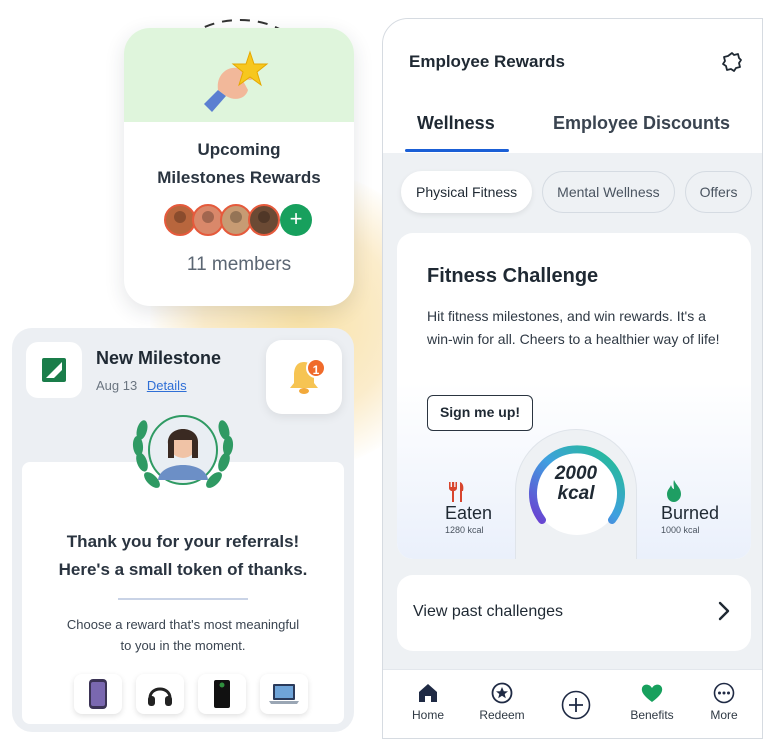 The image size is (763, 739). I want to click on chip-physical-fitness: Physical Fitness, so click(467, 192).